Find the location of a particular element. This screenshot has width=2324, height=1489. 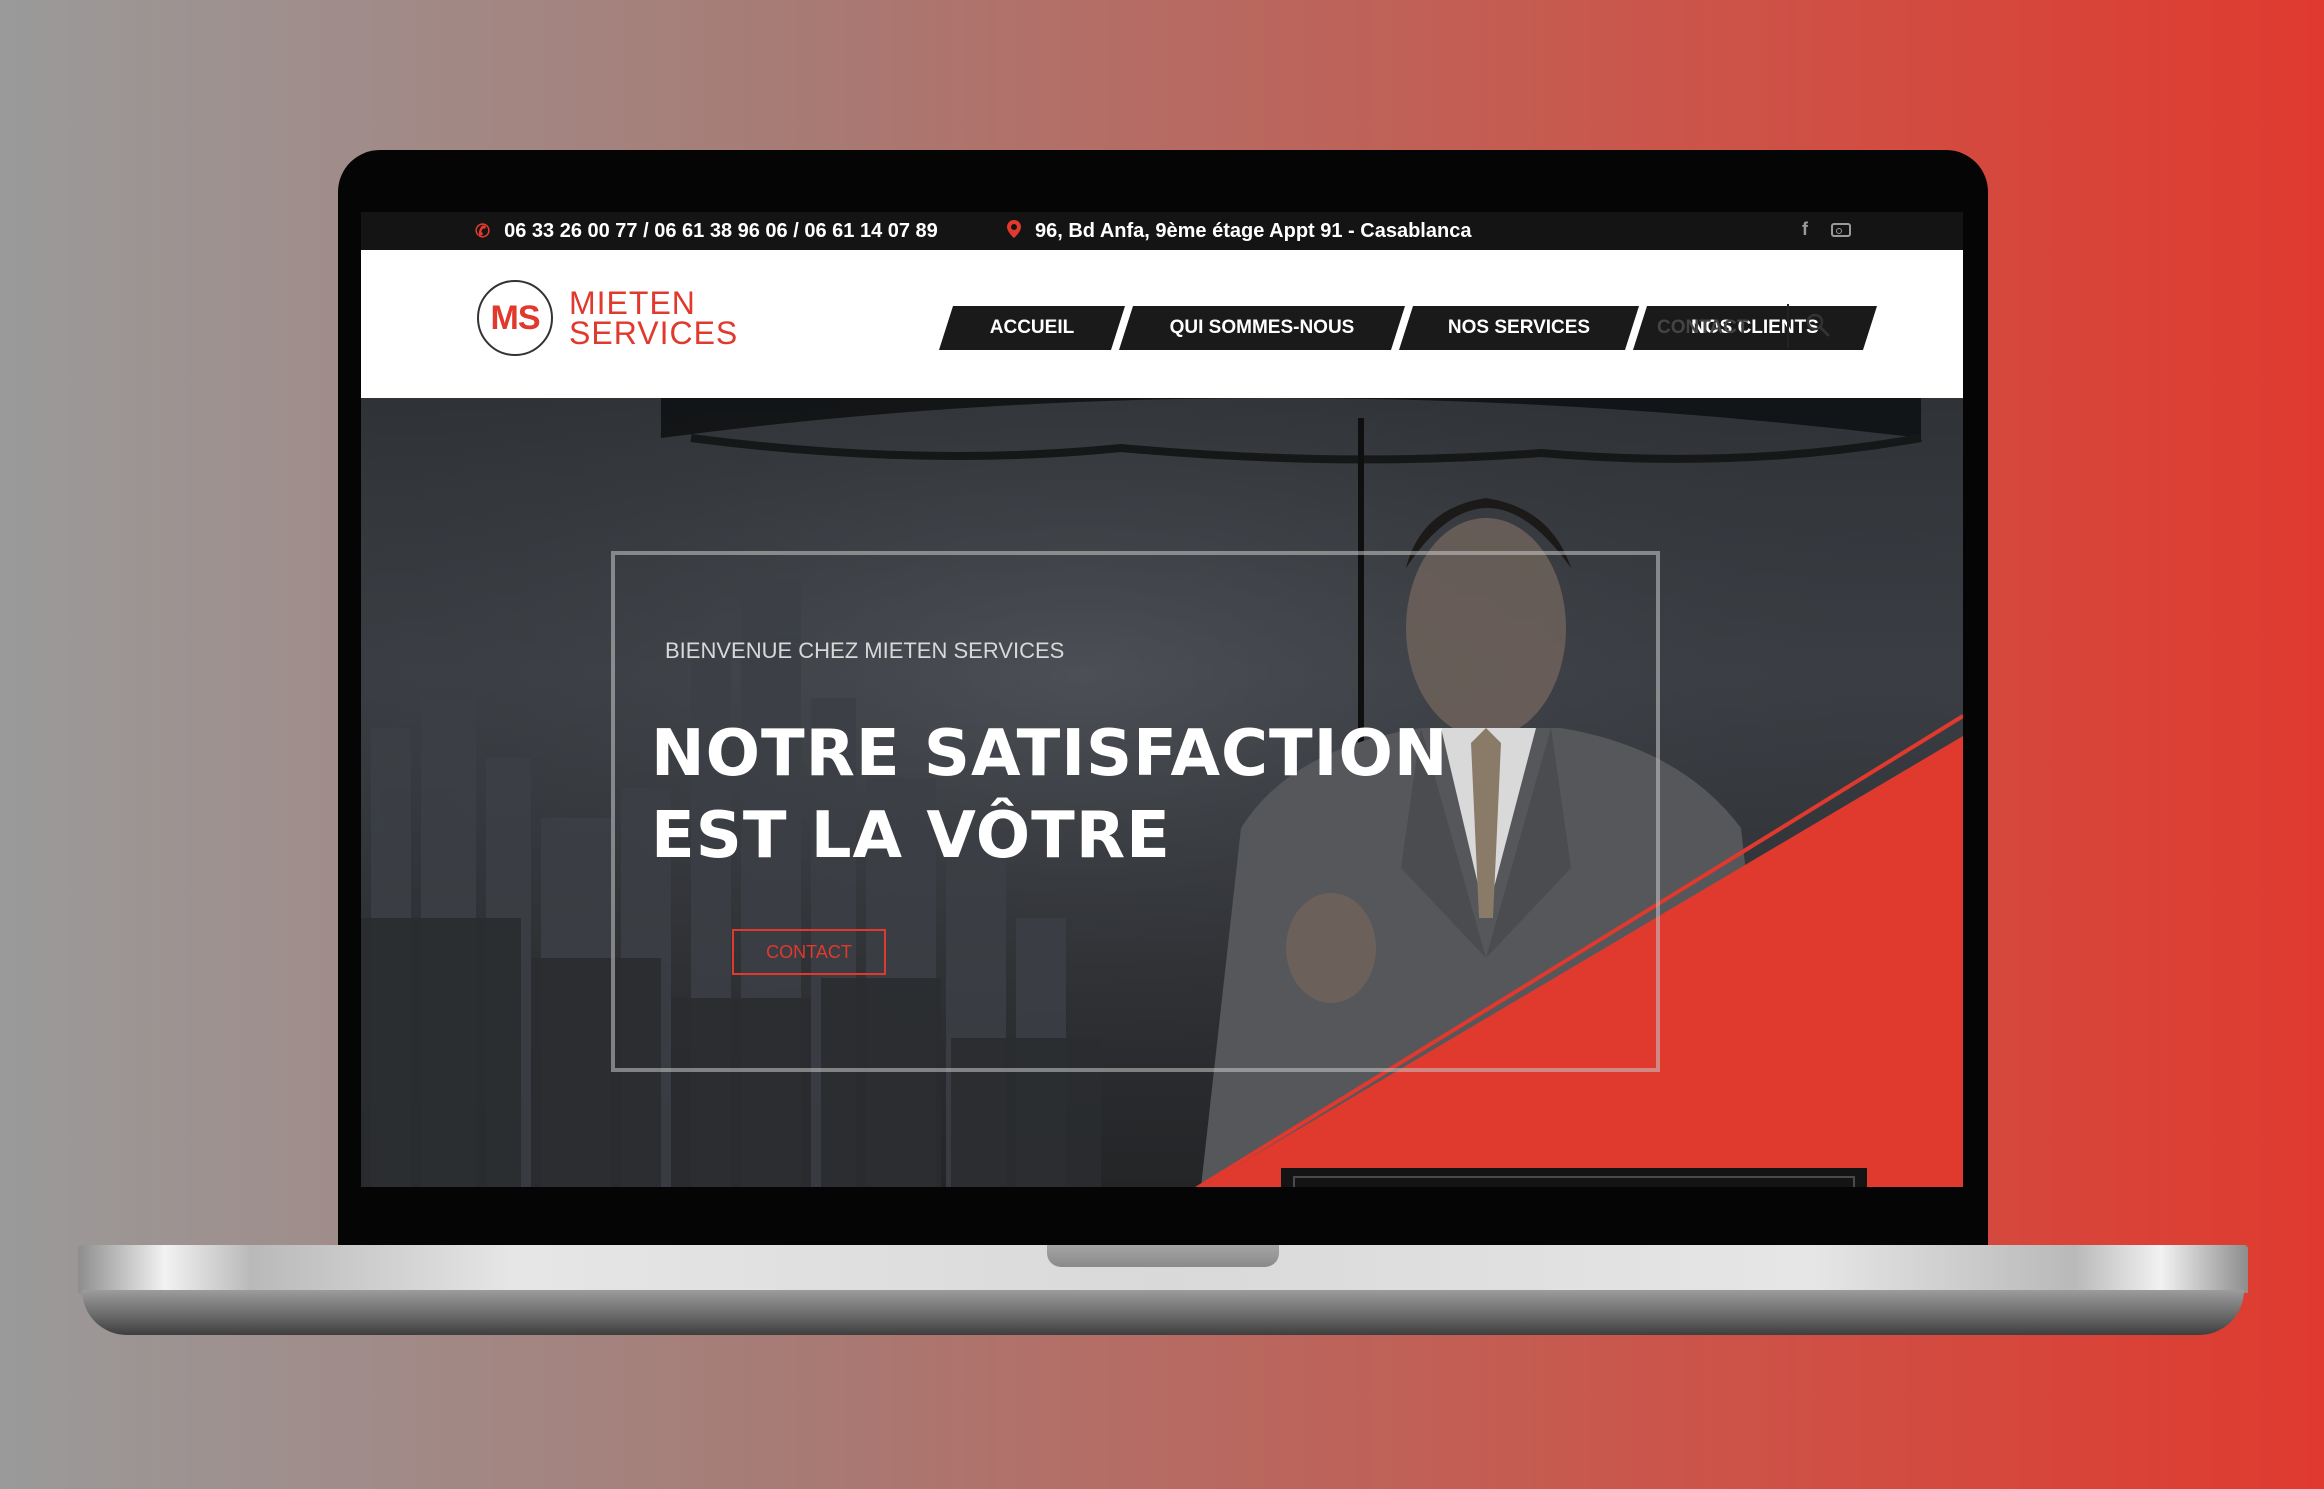

hero-eyebrow: BIENVENUE CHEZ MIETEN SERVICES is located at coordinates (865, 650).